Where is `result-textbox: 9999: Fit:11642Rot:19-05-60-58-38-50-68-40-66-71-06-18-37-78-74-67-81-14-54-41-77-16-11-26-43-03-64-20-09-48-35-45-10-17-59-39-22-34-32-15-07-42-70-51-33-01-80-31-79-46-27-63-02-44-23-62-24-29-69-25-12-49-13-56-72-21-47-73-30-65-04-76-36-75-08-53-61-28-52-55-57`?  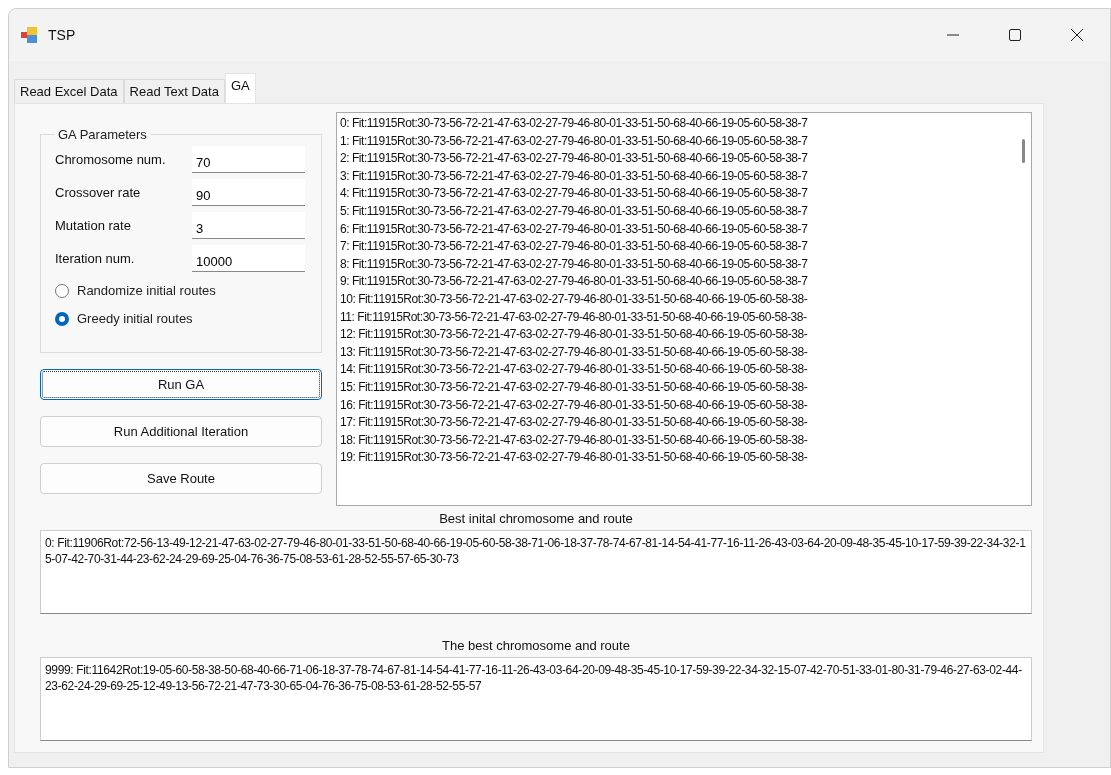
result-textbox: 9999: Fit:11642Rot:19-05-60-58-38-50-68-40-66-71-06-18-37-78-74-67-81-14-54-41-77-16-11-26-43-03-64-20-09-48-35-45-10-17-59-39-22-34-32-15-07-42-70-51-33-01-80-31-79-46-27-63-02-44-23-62-24-29-69-25-12-49-13-56-72-21-47-73-30-65-04-76-36-75-08-53-61-28-52-55-57 is located at coordinates (536, 699).